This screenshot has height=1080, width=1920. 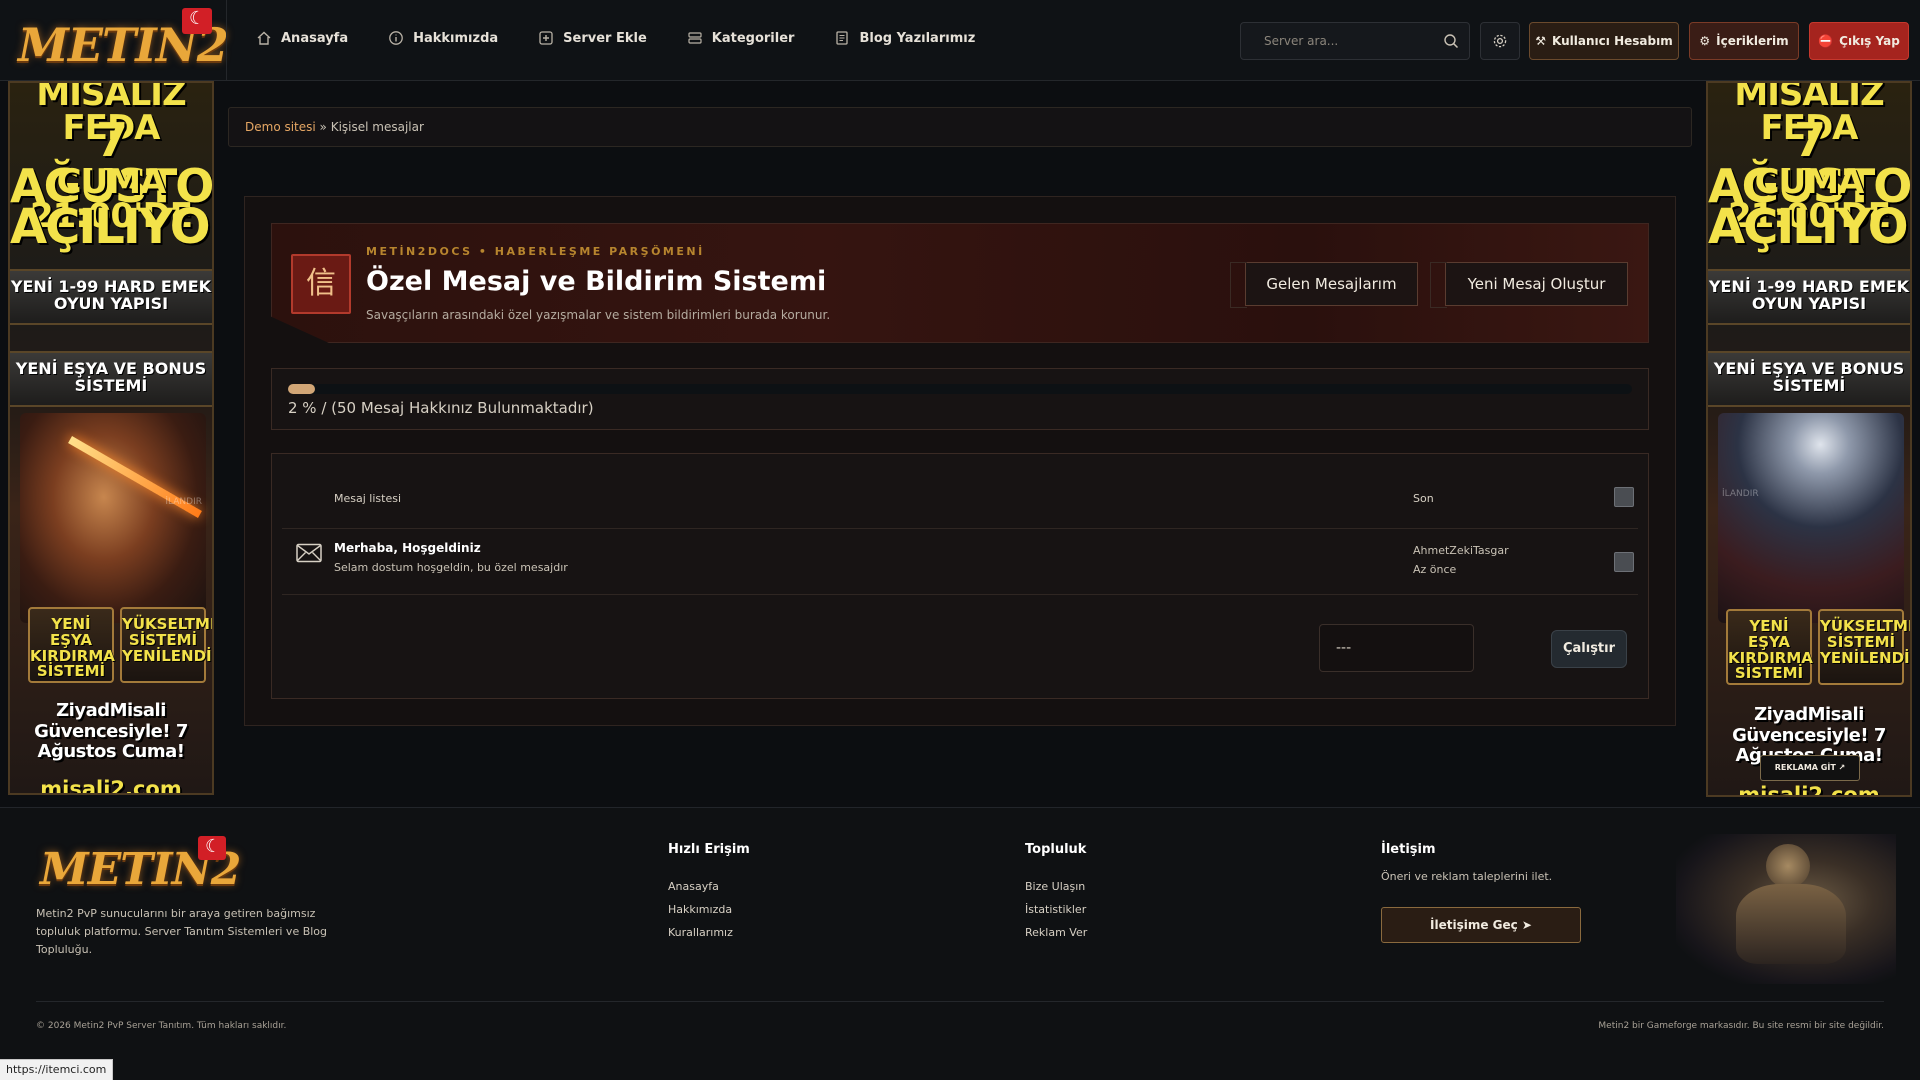 What do you see at coordinates (709, 849) in the screenshot?
I see `footer-quick-title: Hızlı Erişim` at bounding box center [709, 849].